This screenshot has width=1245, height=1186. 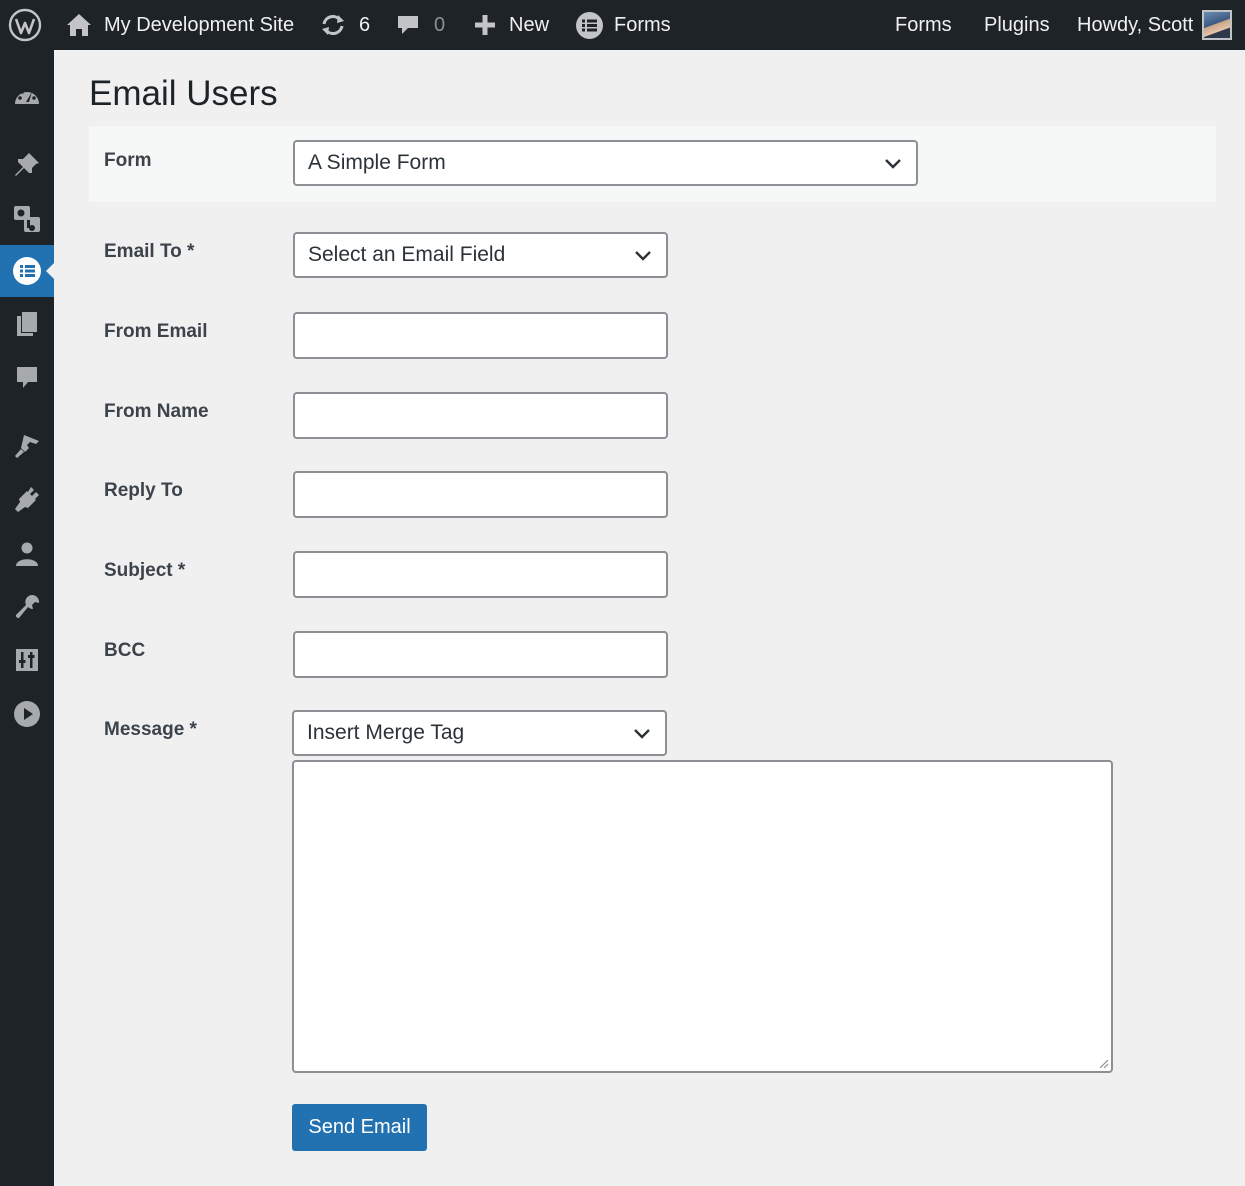 I want to click on merge-tag-select: Insert Merge Tag, so click(x=479, y=733).